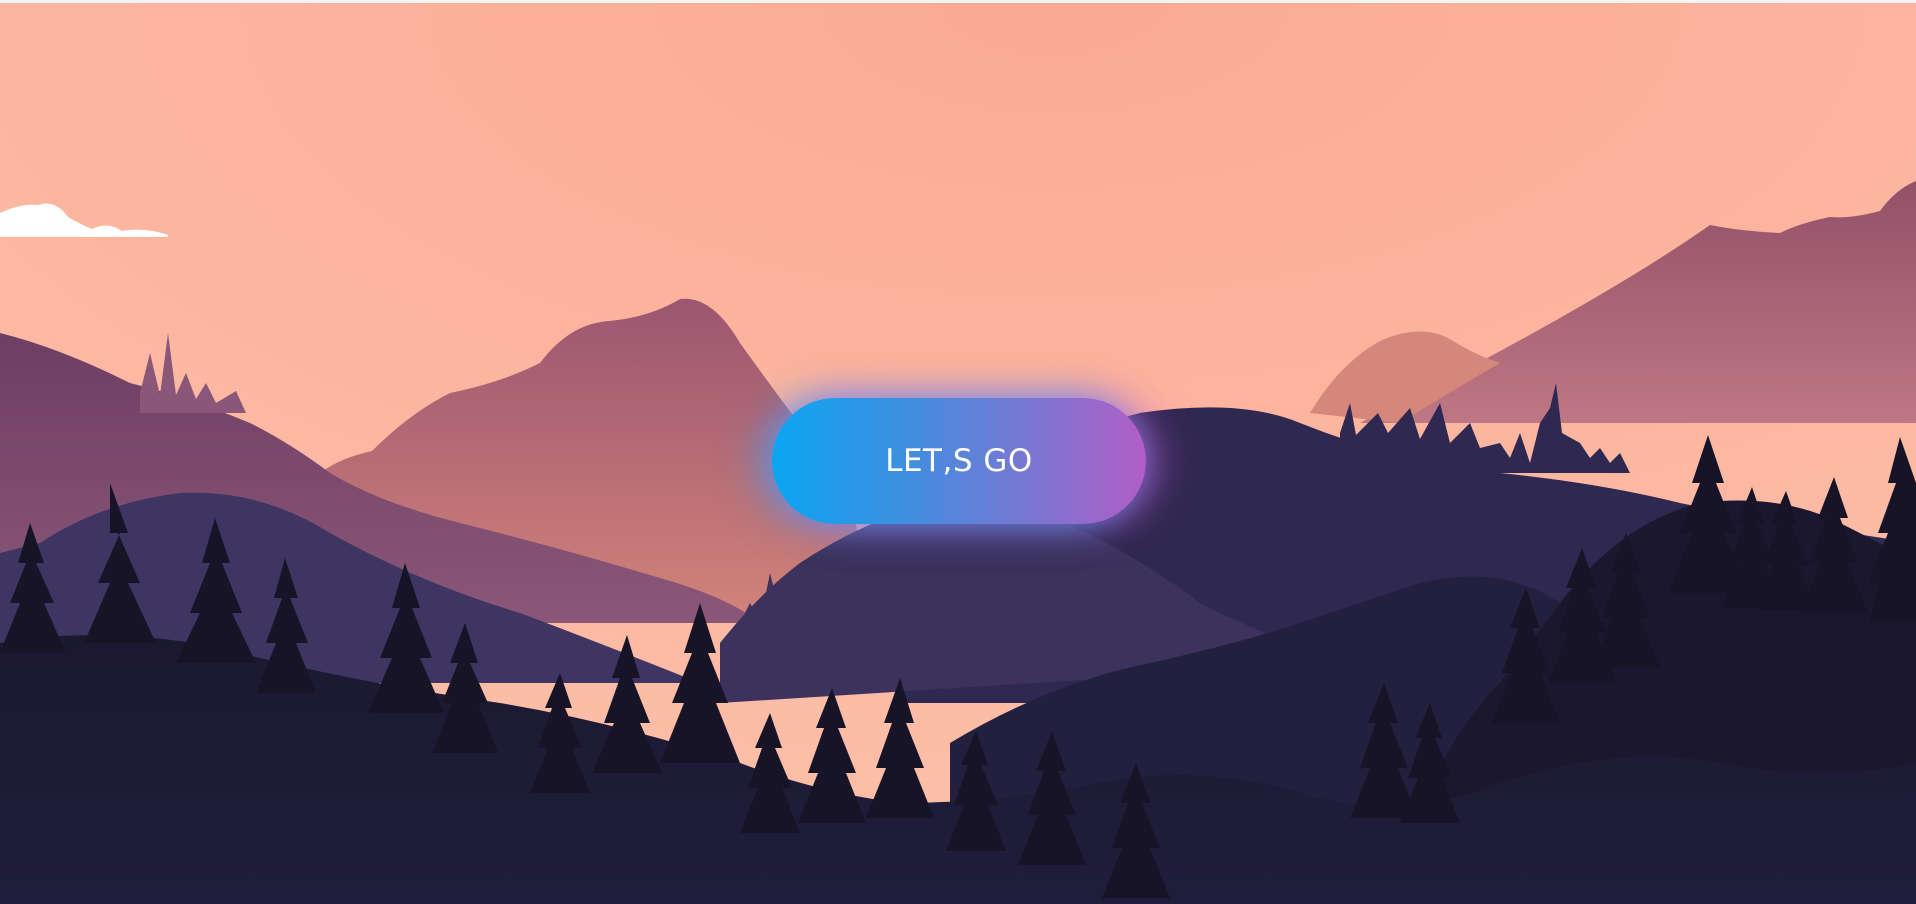 Image resolution: width=1916 pixels, height=904 pixels. I want to click on lets-go-button: LET,S GO, so click(959, 461).